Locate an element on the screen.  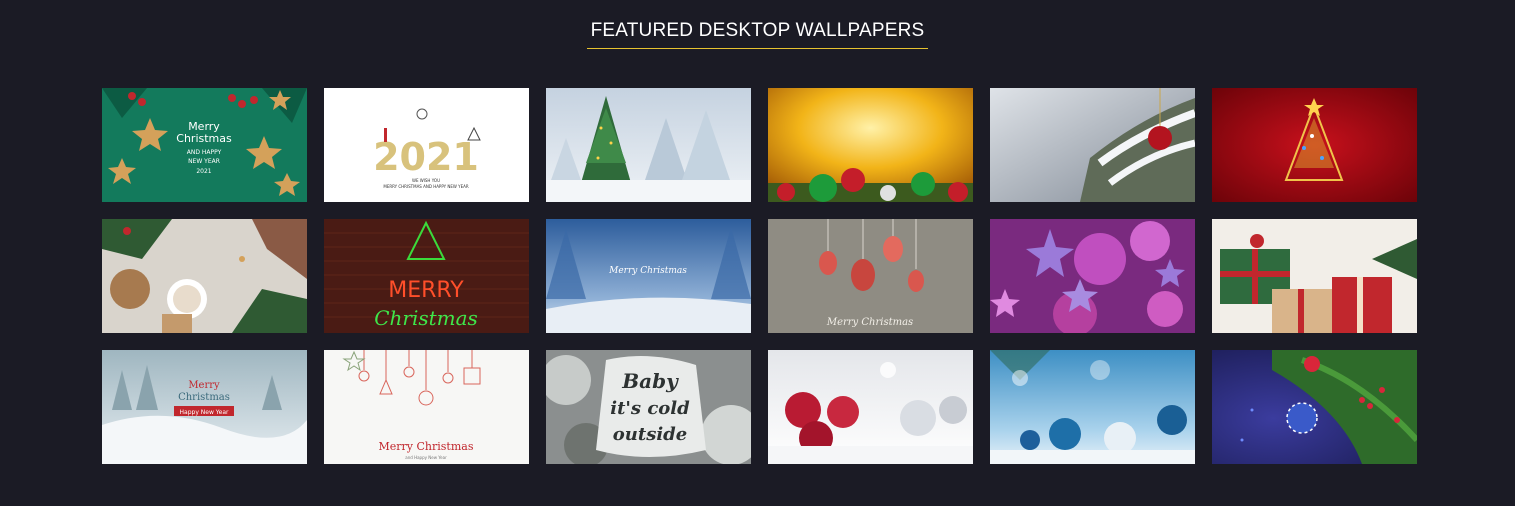
wallpaper-1-line-3: AND HAPPY is located at coordinates (204, 152).